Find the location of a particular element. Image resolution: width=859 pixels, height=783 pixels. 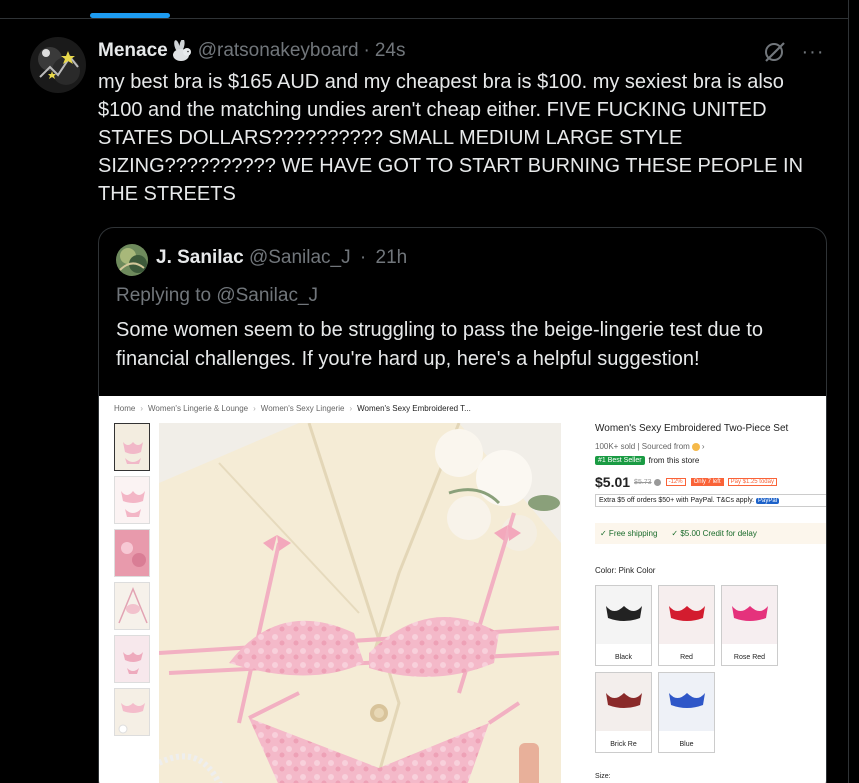

replying-to: Replying to @Sanilac_J is located at coordinates (217, 295).